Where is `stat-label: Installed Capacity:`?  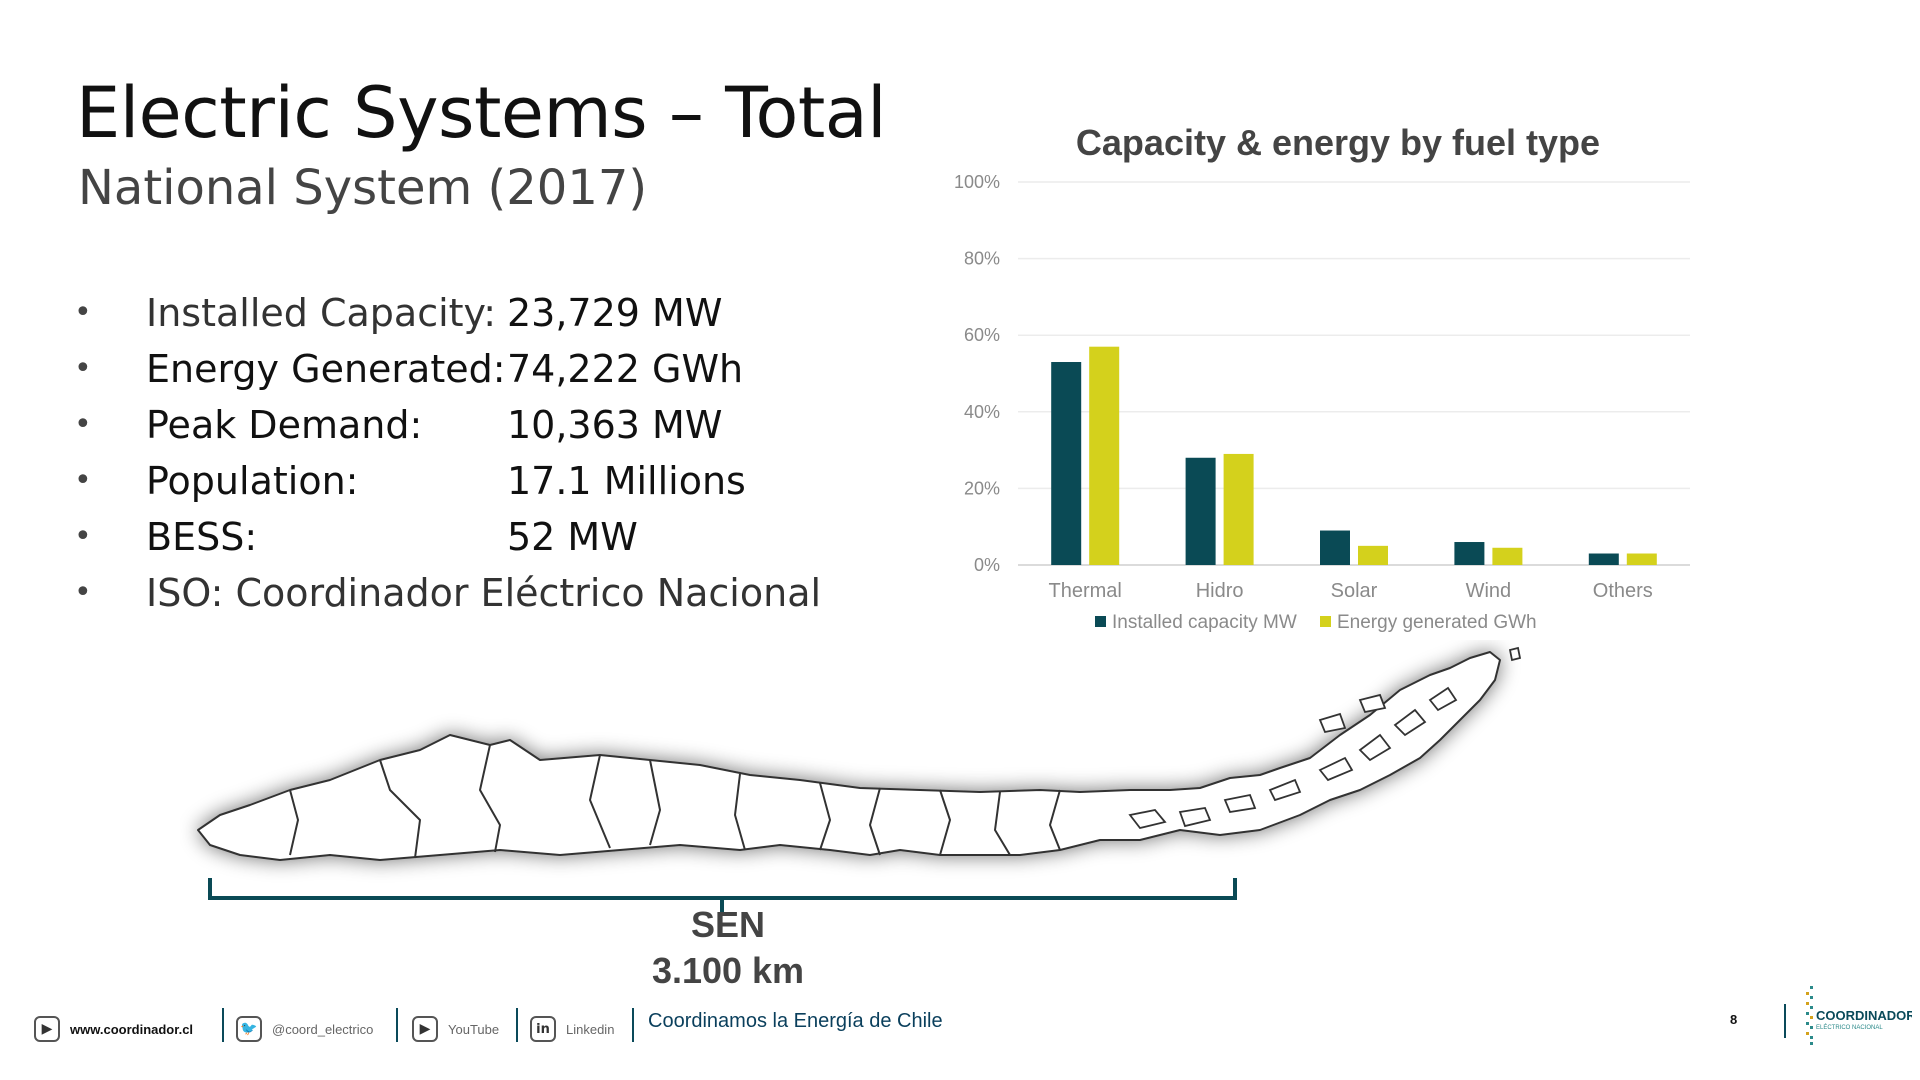 stat-label: Installed Capacity: is located at coordinates (321, 313).